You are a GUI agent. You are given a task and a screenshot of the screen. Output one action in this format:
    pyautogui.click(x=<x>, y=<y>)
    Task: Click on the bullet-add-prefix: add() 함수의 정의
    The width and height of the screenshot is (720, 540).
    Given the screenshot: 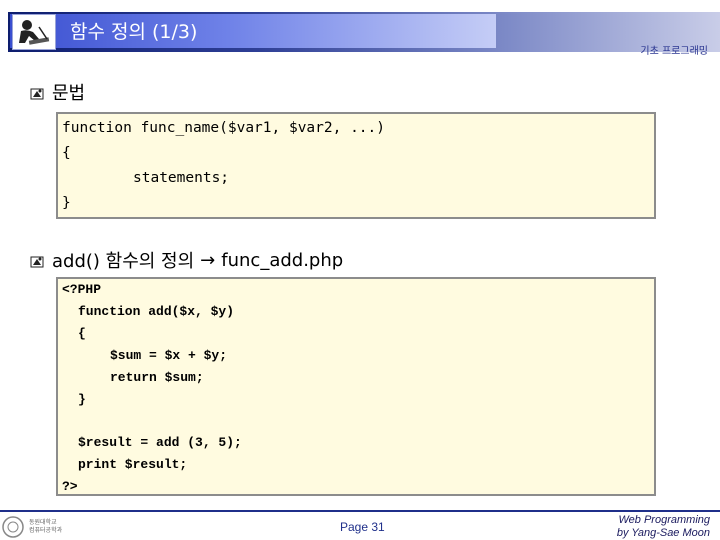 What is the action you would take?
    pyautogui.click(x=123, y=261)
    